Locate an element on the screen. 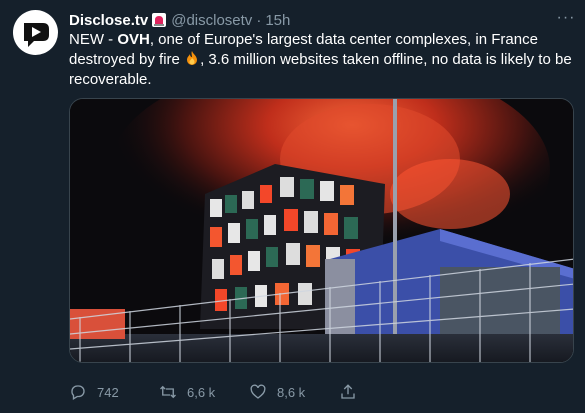 The height and width of the screenshot is (413, 585). handle: @disclosetv is located at coordinates (211, 20).